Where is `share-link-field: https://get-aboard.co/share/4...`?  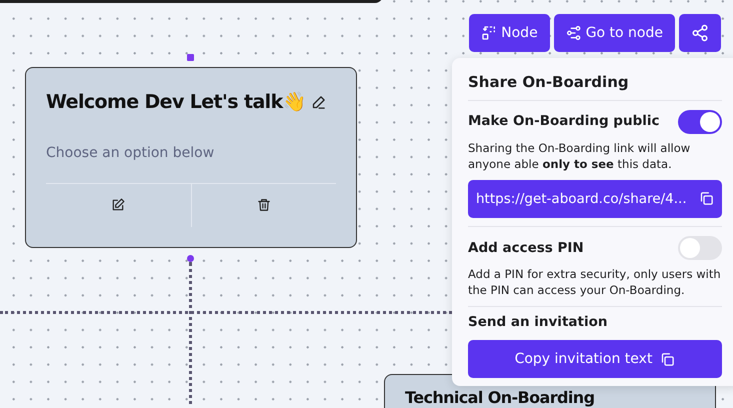
share-link-field: https://get-aboard.co/share/4... is located at coordinates (595, 199).